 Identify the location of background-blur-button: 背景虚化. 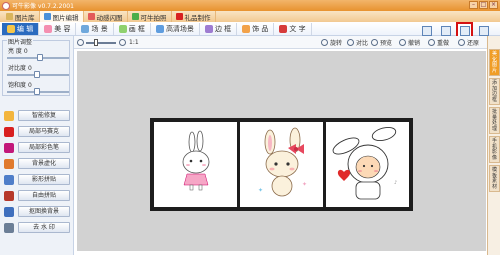
(37, 163).